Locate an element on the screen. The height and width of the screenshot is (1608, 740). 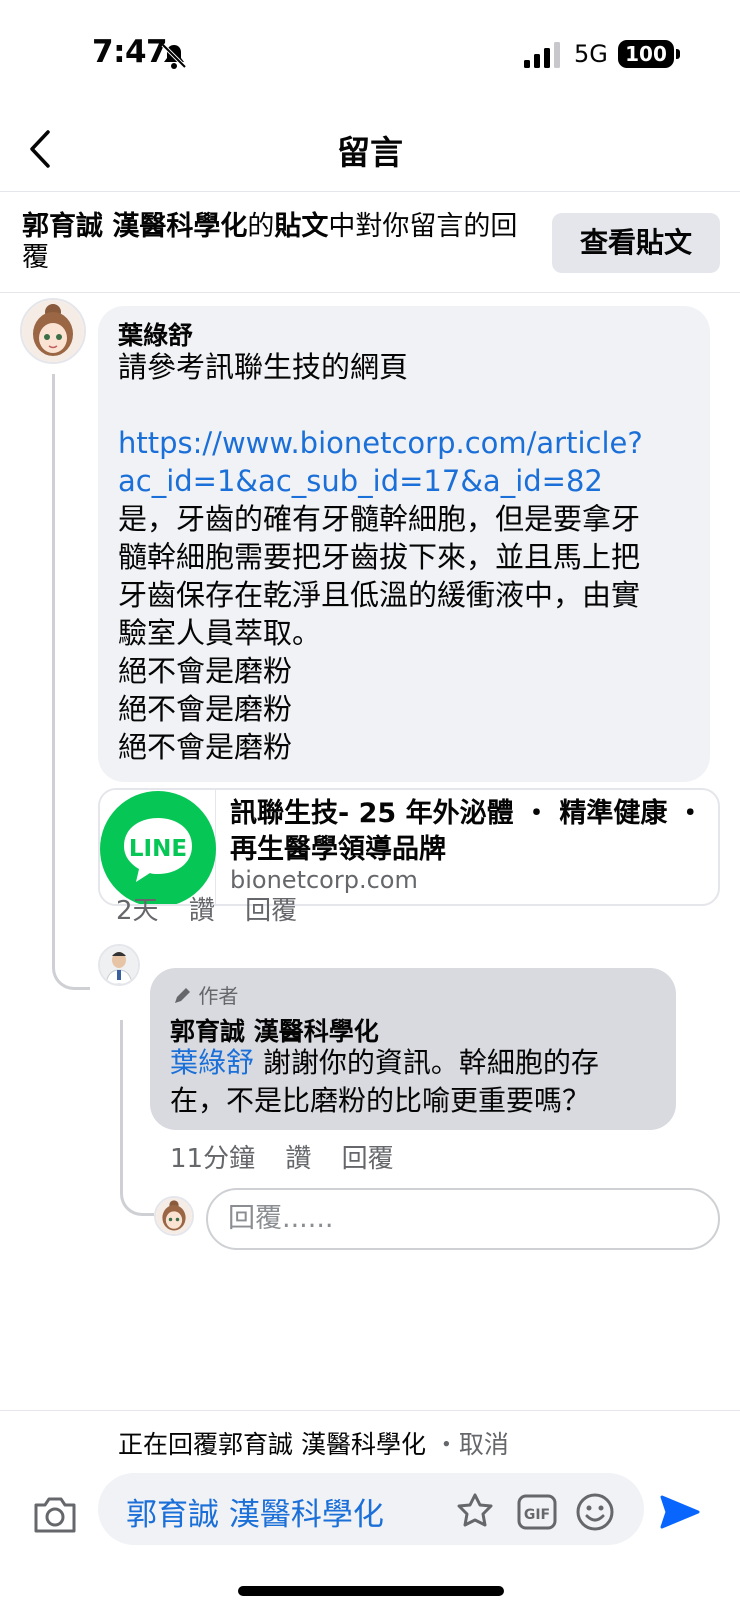
bell-off-icon is located at coordinates (174, 56).